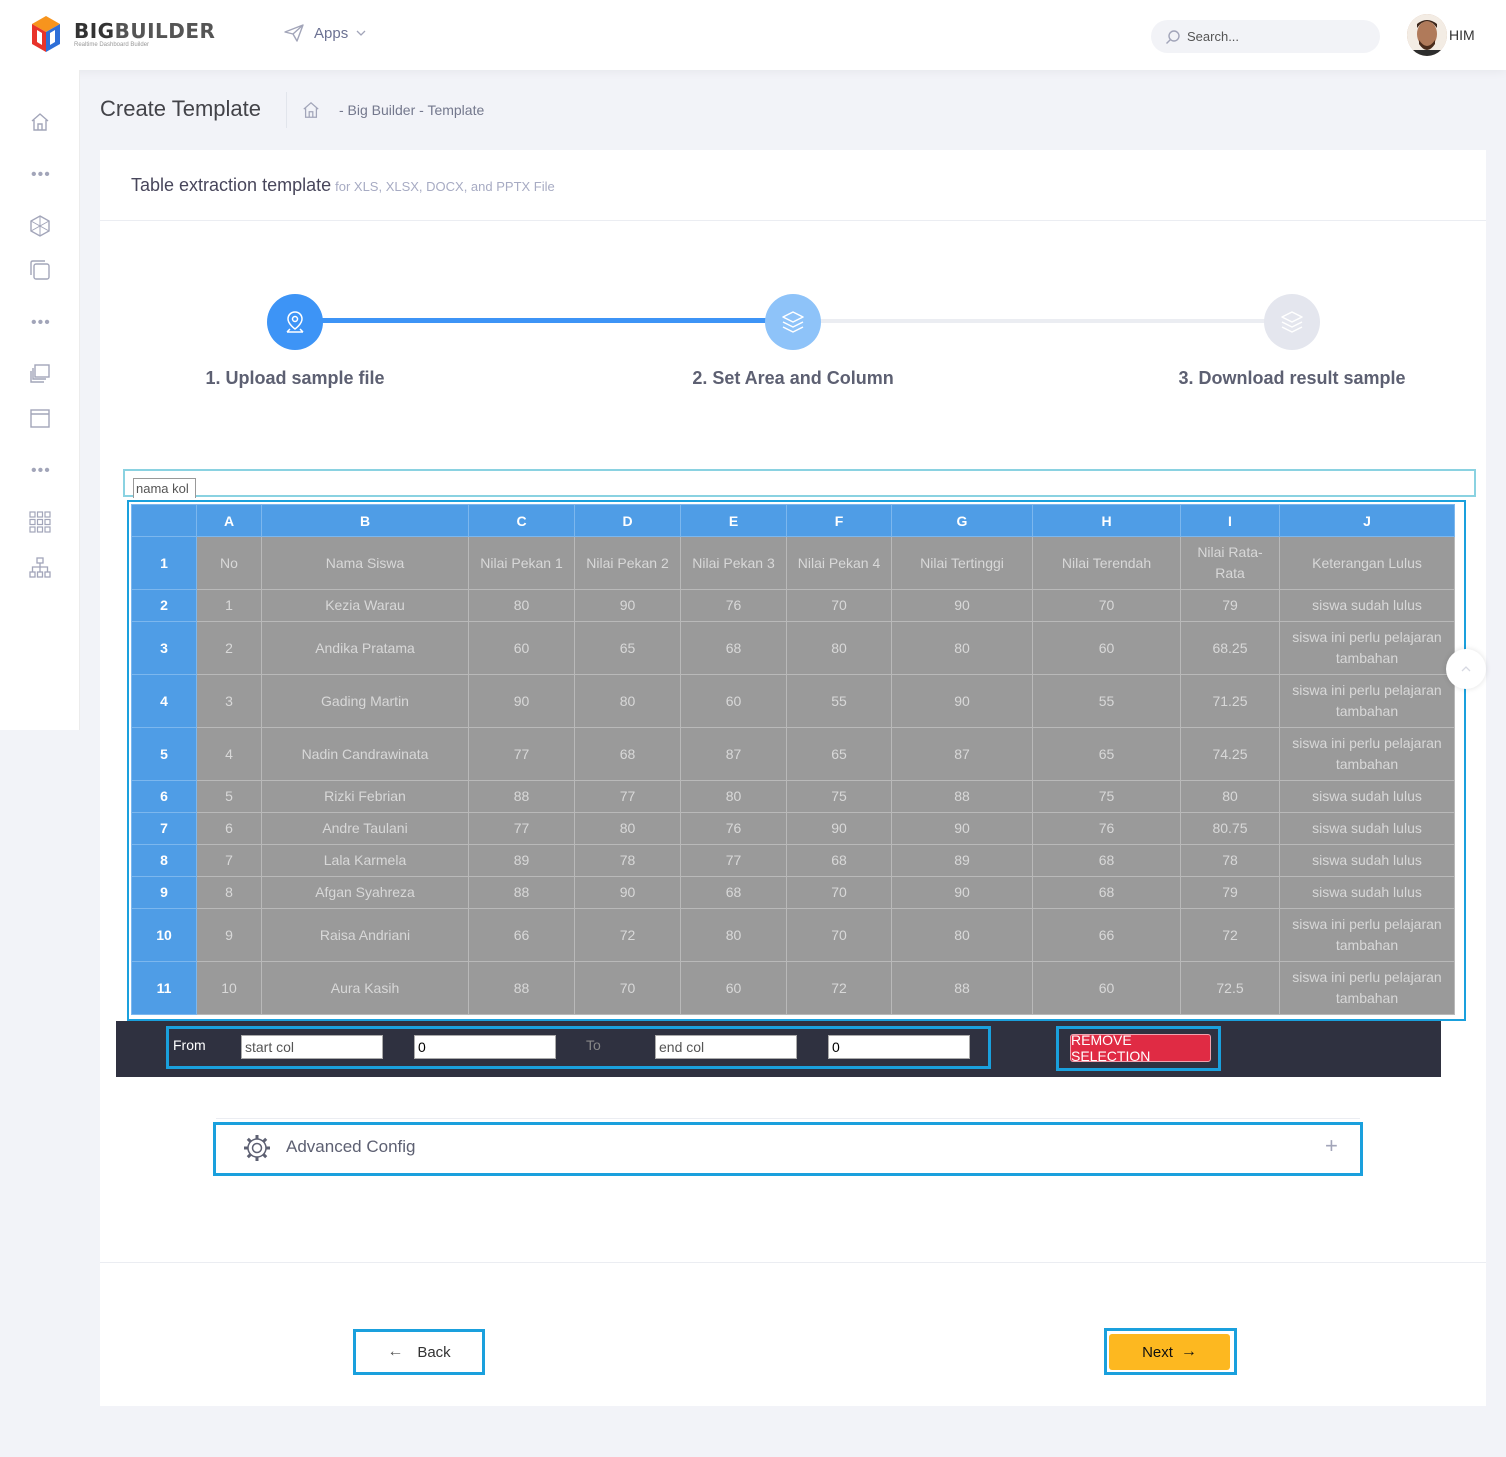  Describe the element at coordinates (121, 34) in the screenshot. I see `brand-logo: BIGBUILDER Realtime Dashboard Builder` at that location.